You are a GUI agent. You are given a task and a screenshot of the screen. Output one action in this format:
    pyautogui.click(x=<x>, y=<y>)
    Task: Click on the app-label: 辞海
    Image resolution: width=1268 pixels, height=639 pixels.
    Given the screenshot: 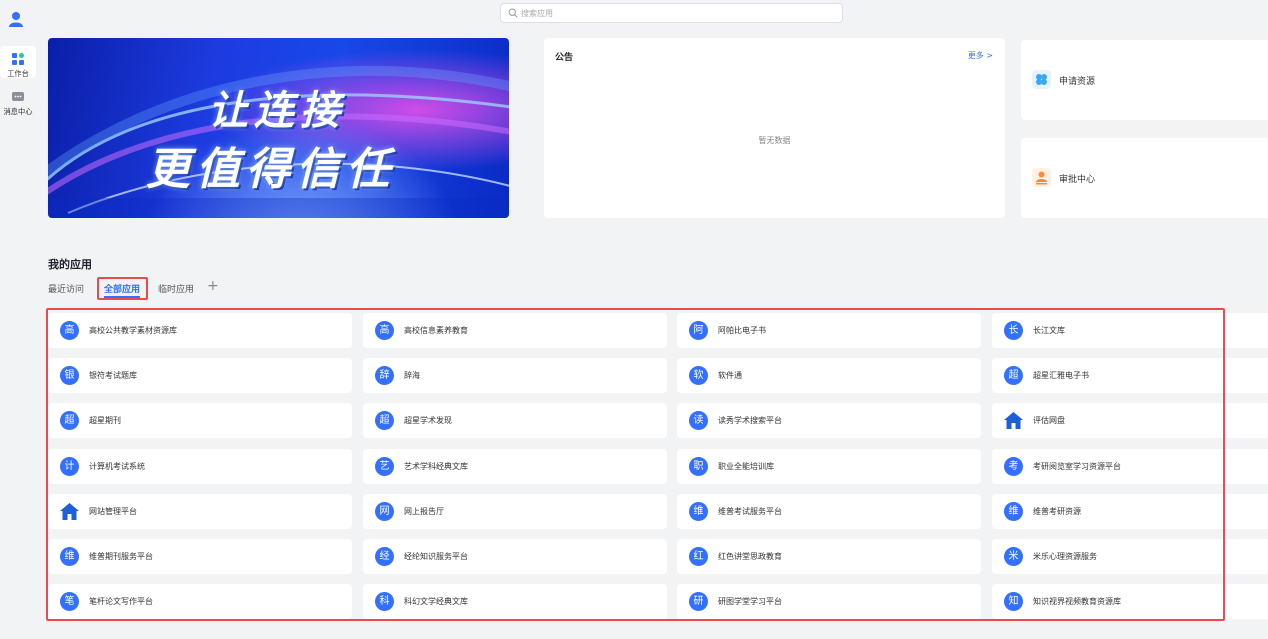 What is the action you would take?
    pyautogui.click(x=412, y=375)
    